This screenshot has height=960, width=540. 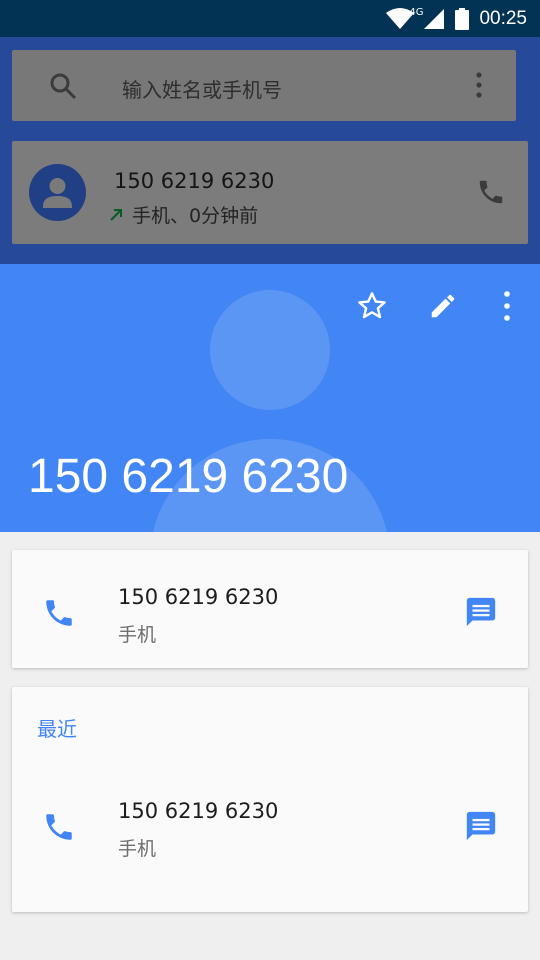 What do you see at coordinates (270, 350) in the screenshot?
I see `contact-photo-placeholder-head` at bounding box center [270, 350].